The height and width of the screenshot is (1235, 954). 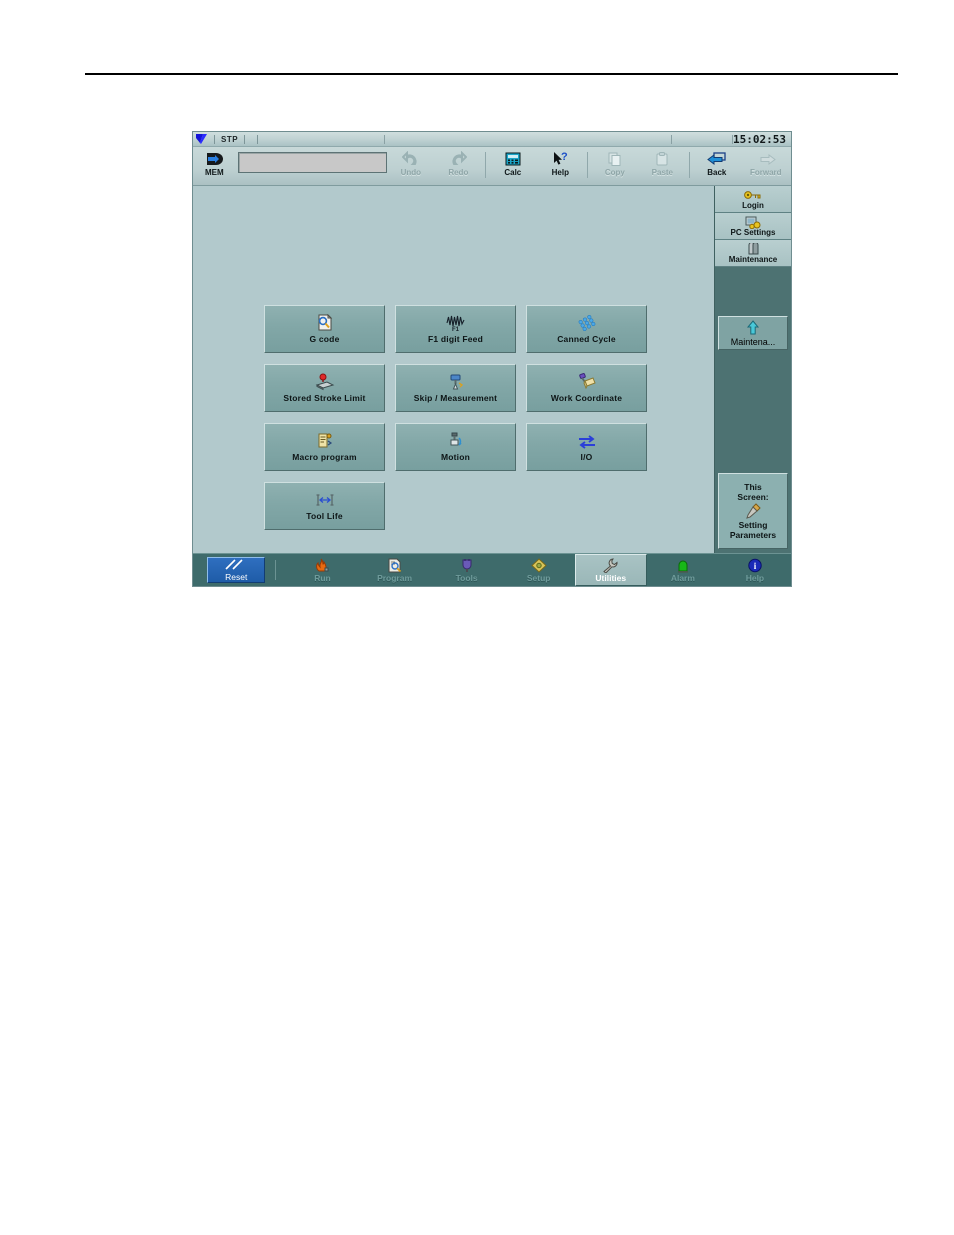 I want to click on tab-program: Program, so click(x=395, y=570).